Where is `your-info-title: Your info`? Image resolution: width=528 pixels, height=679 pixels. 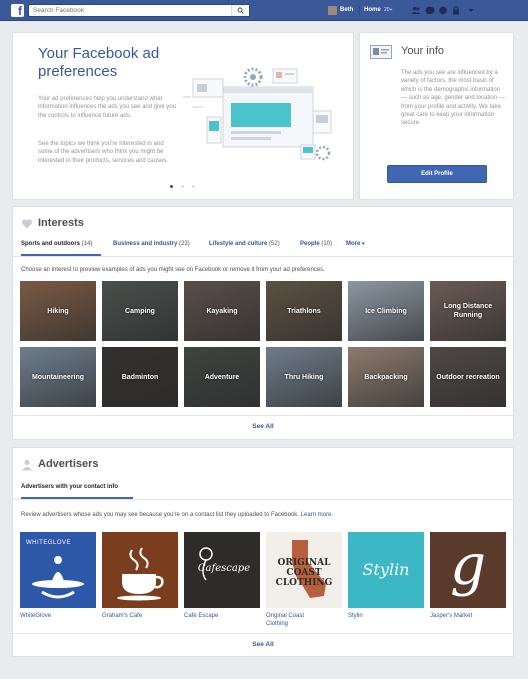 your-info-title: Your info is located at coordinates (423, 51).